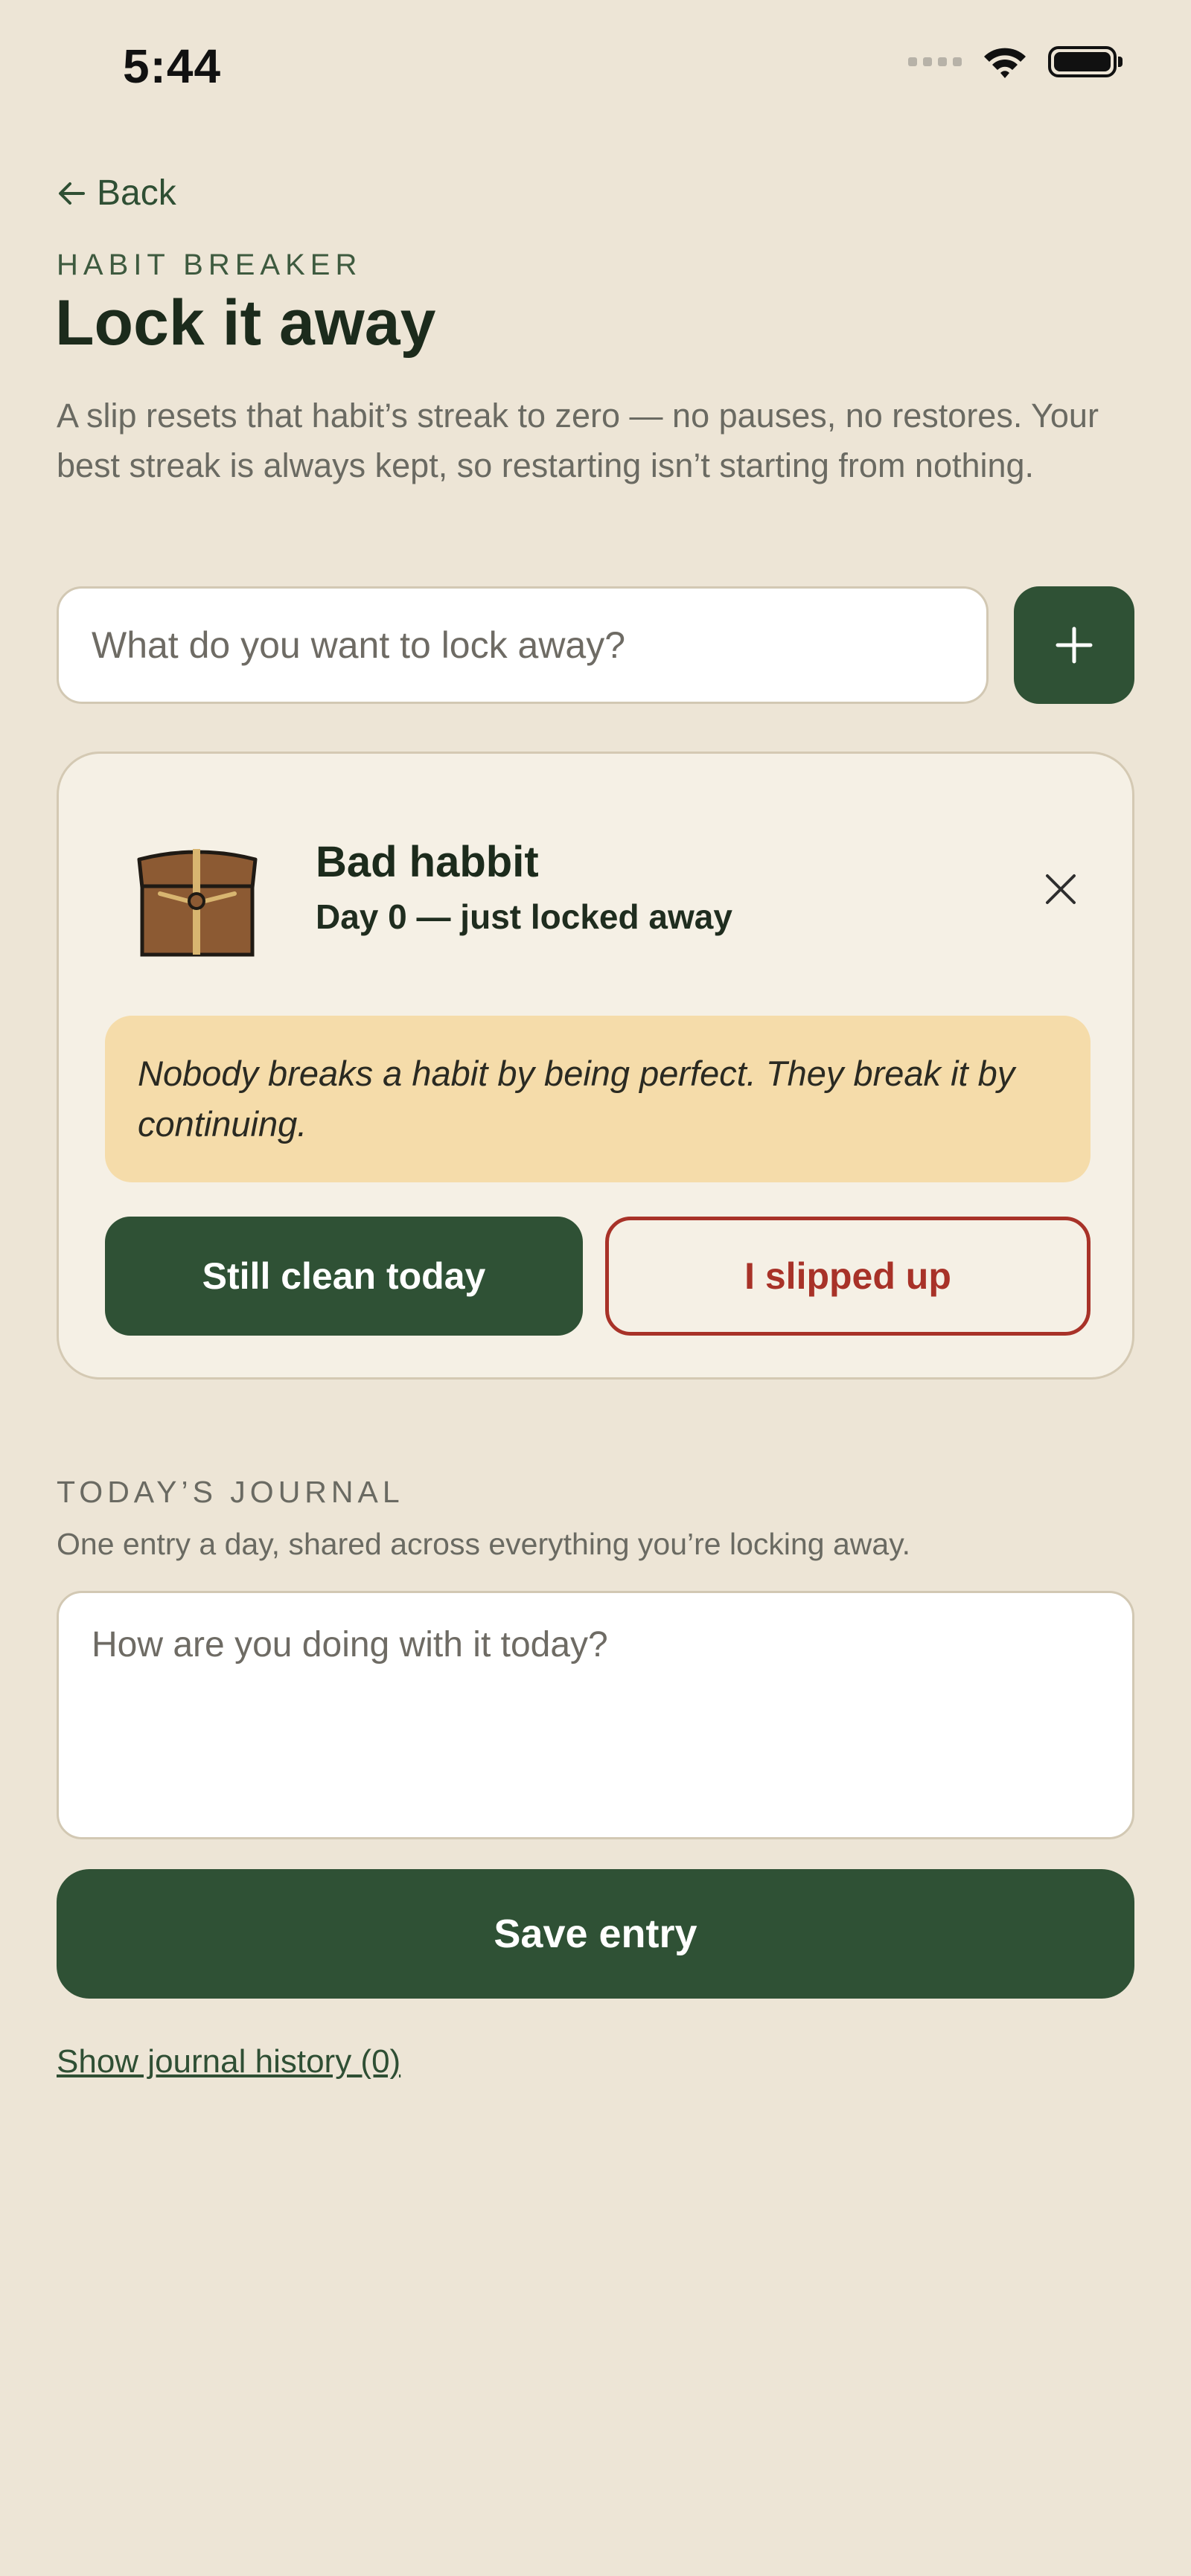 The image size is (1191, 2576). Describe the element at coordinates (595, 1934) in the screenshot. I see `save-entry-button: Save entry` at that location.